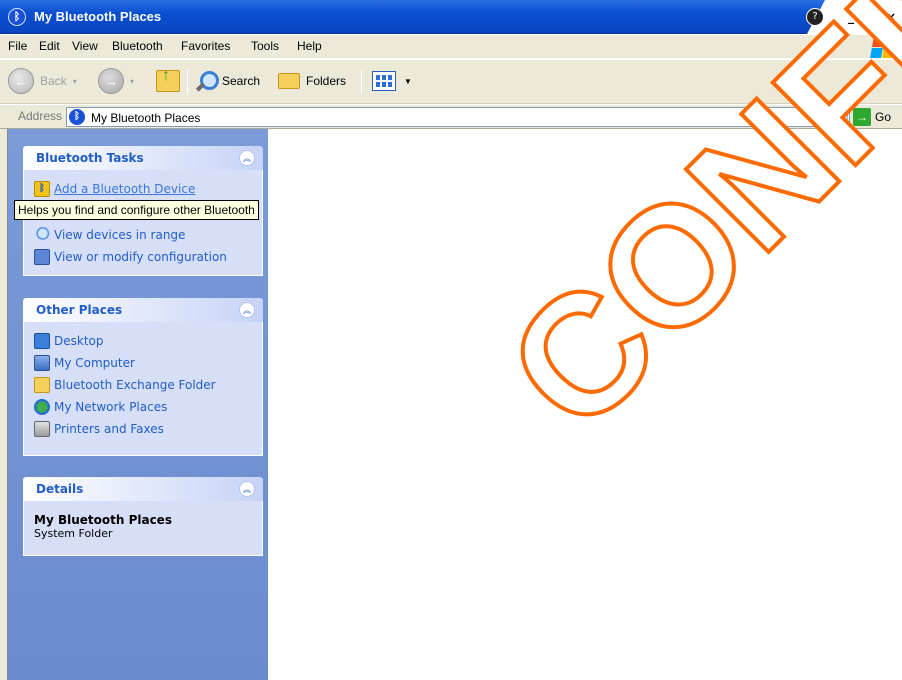 The height and width of the screenshot is (680, 902). I want to click on address-dropdown-icon: ▼, so click(840, 117).